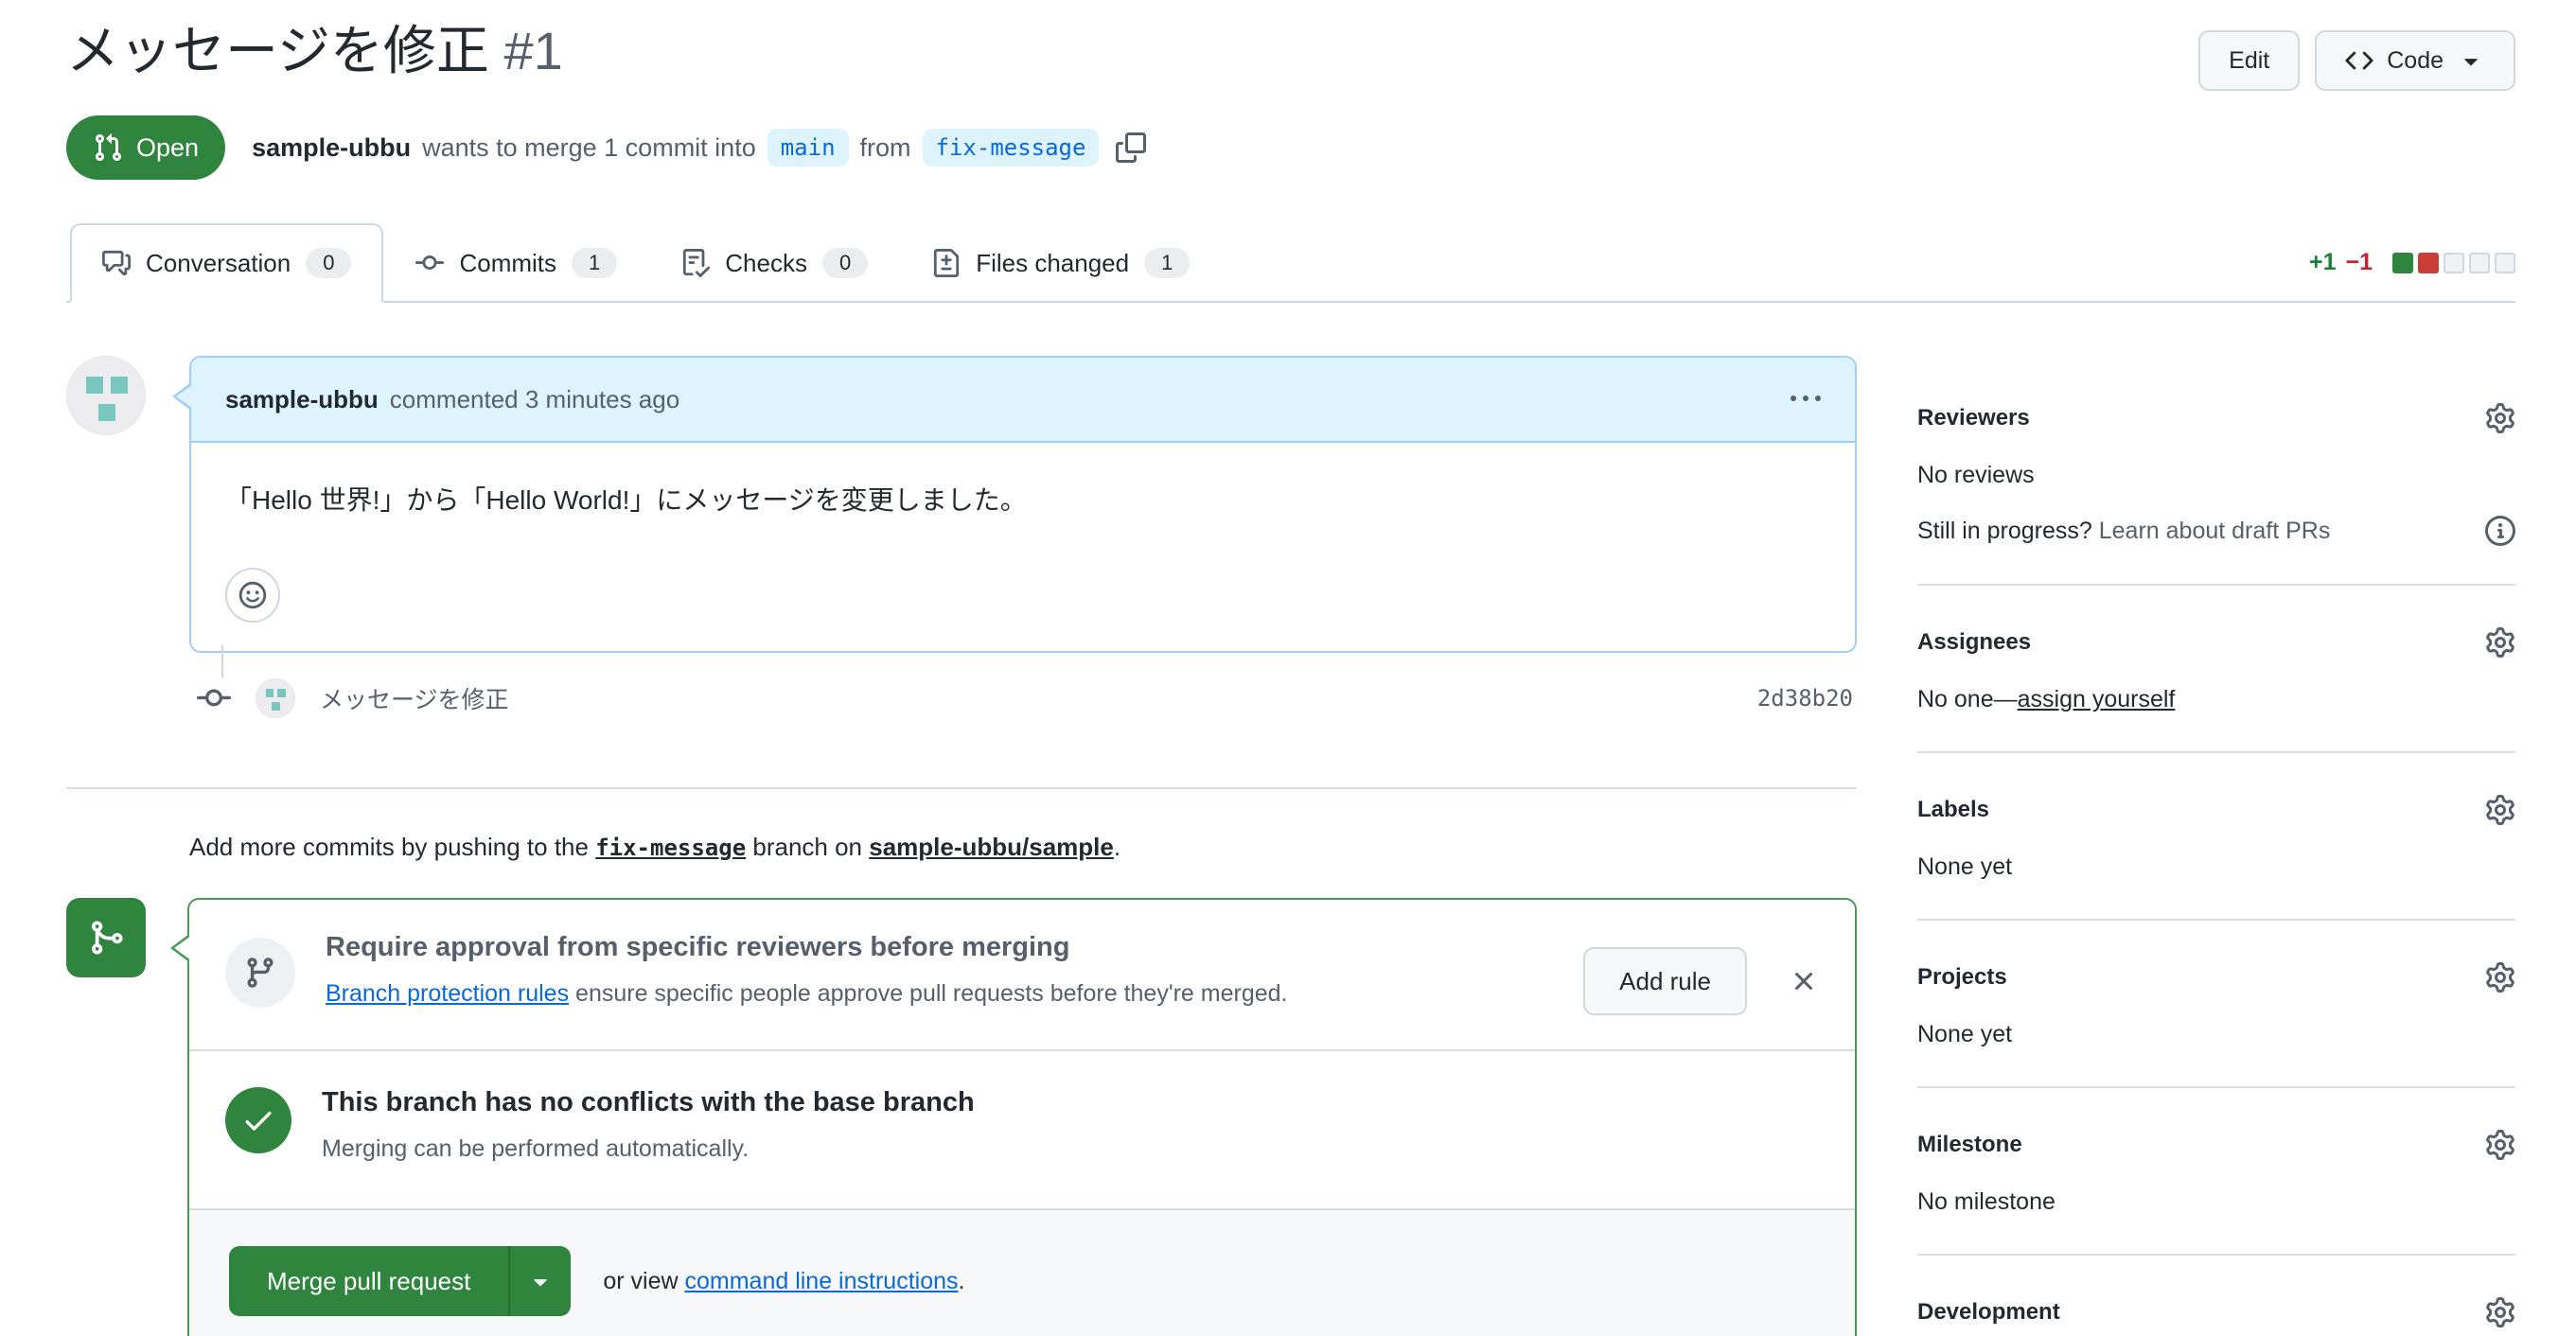 The width and height of the screenshot is (2576, 1336). Describe the element at coordinates (1953, 810) in the screenshot. I see `labels-title: Labels` at that location.